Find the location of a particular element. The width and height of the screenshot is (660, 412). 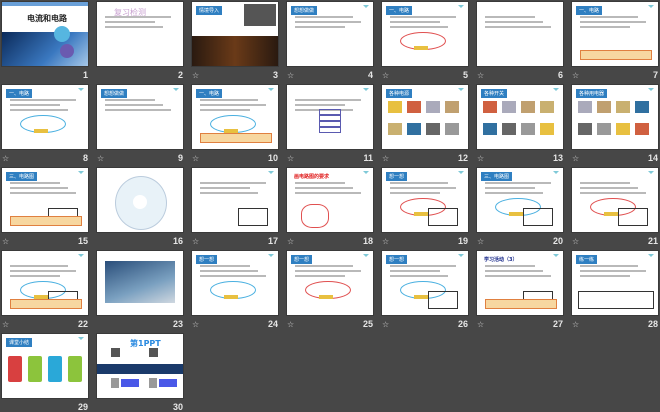

slide-thumbnail: 练一练 is located at coordinates (615, 283).